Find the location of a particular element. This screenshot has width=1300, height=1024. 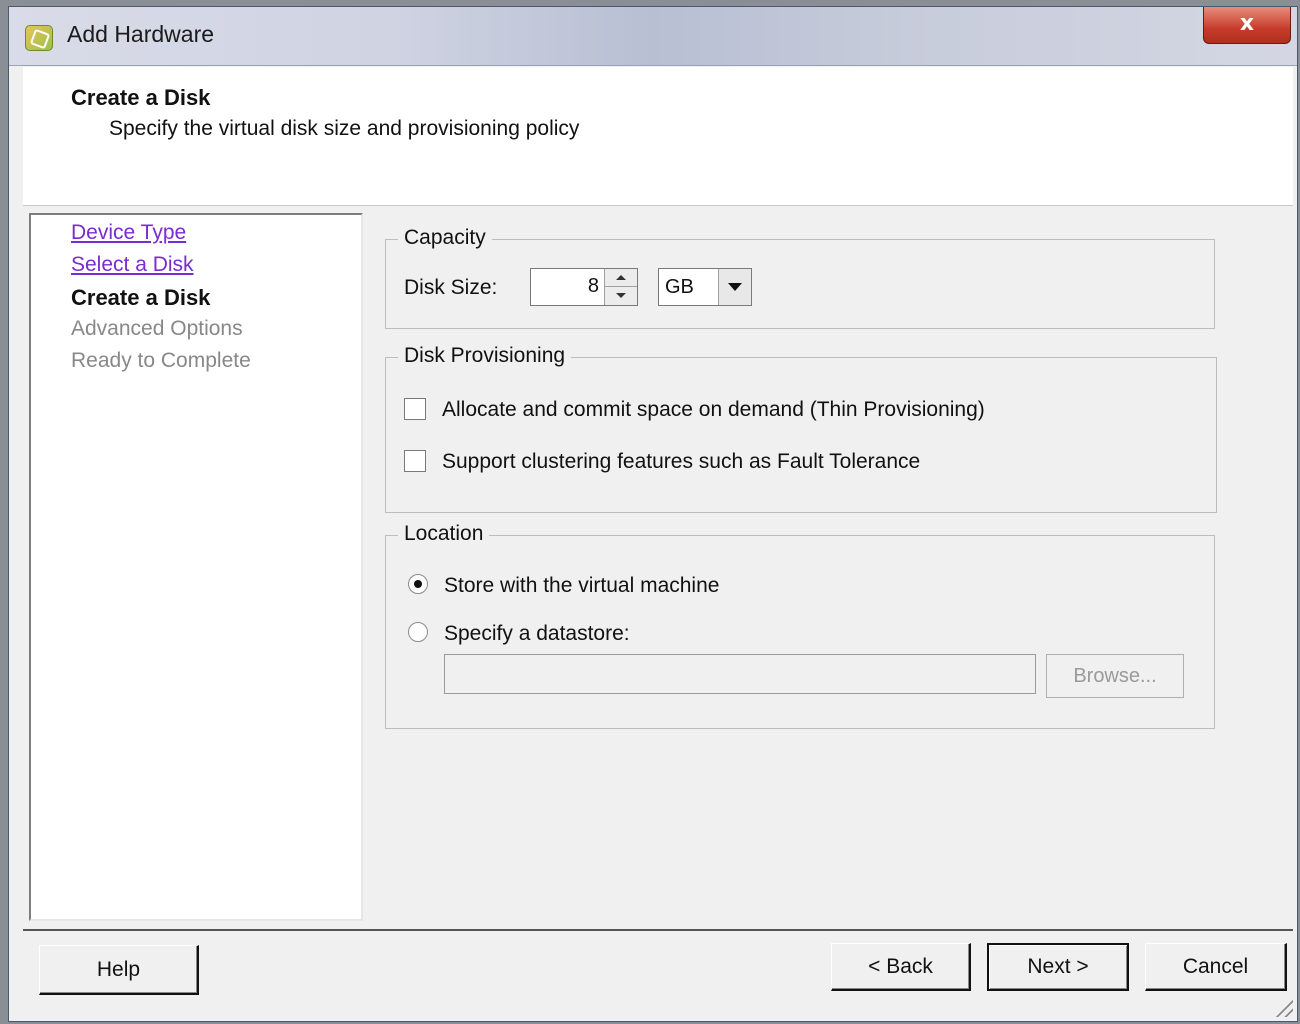

vsphere-app-icon is located at coordinates (39, 38).